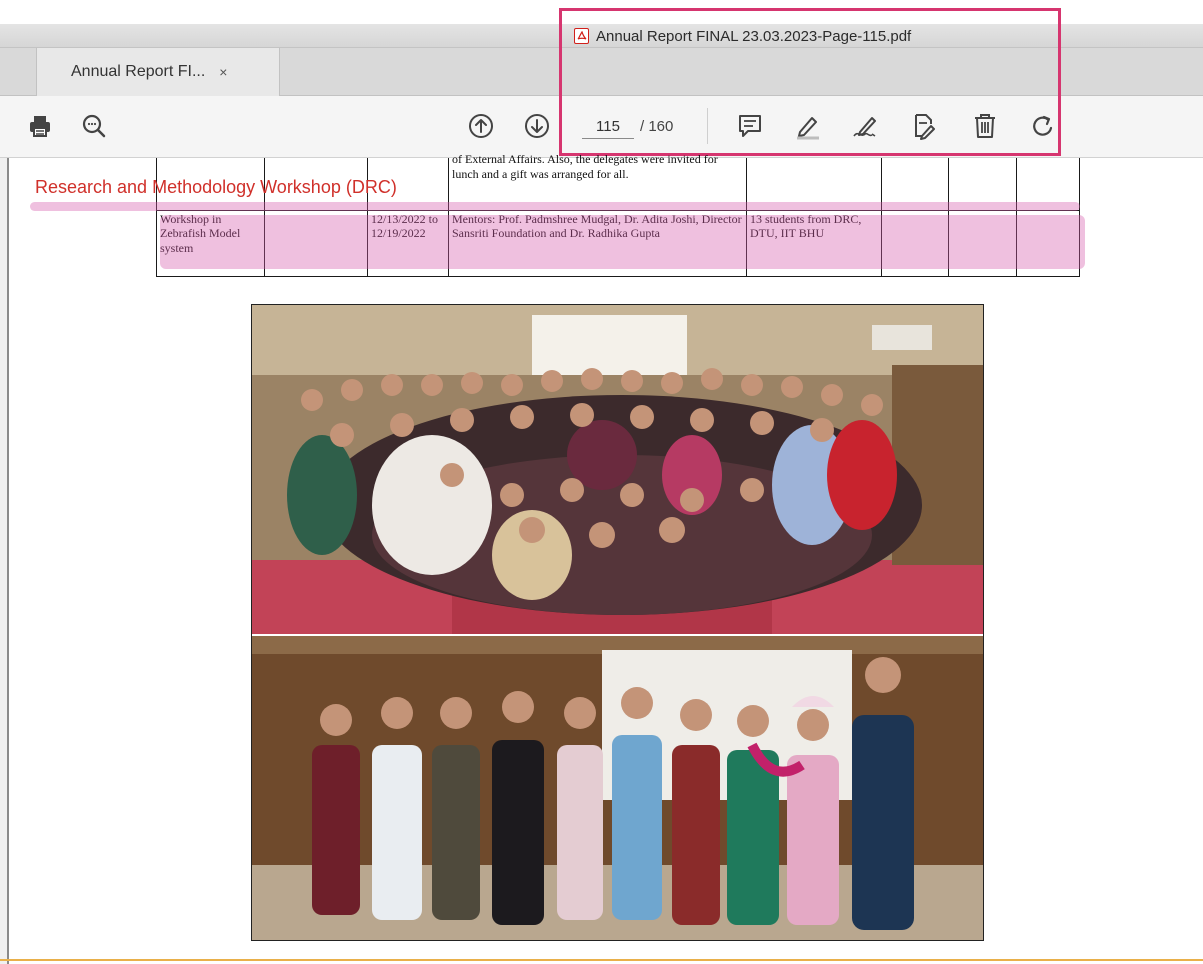  Describe the element at coordinates (40, 126) in the screenshot. I see `printer-icon` at that location.